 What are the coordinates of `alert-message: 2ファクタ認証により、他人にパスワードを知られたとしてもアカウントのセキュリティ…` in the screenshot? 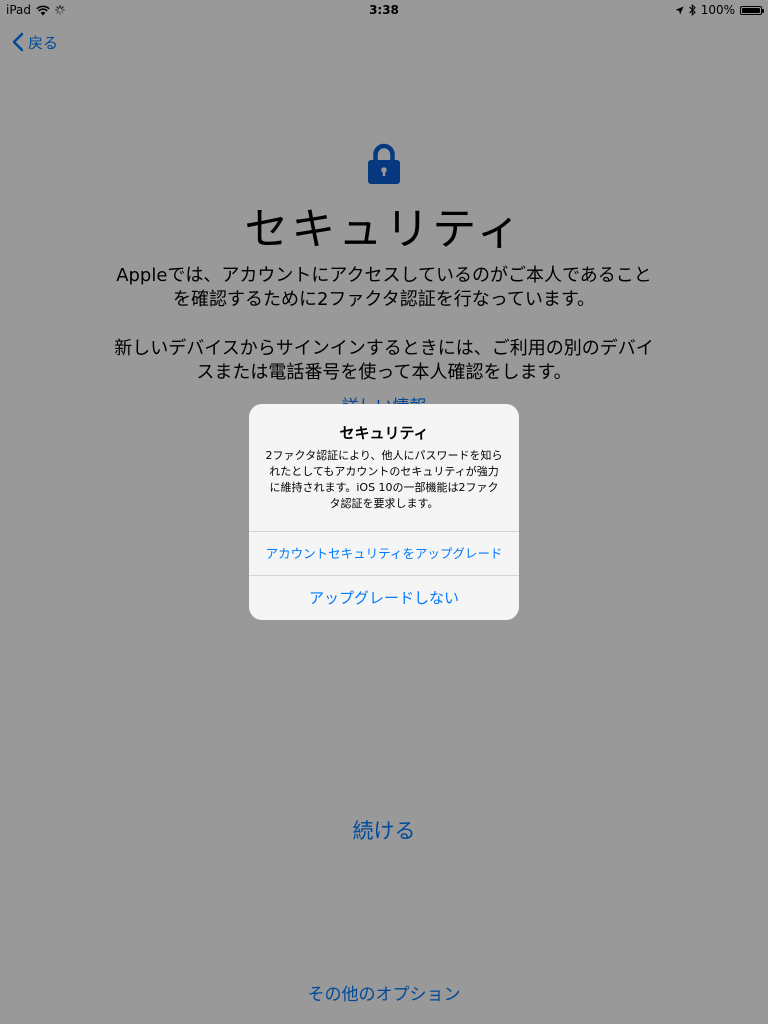 It's located at (384, 479).